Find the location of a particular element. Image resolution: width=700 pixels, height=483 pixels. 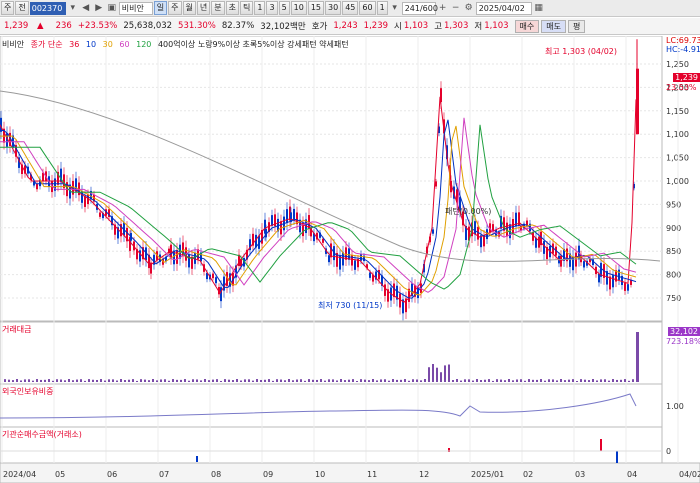

tab-minute: 분 is located at coordinates (218, 8).